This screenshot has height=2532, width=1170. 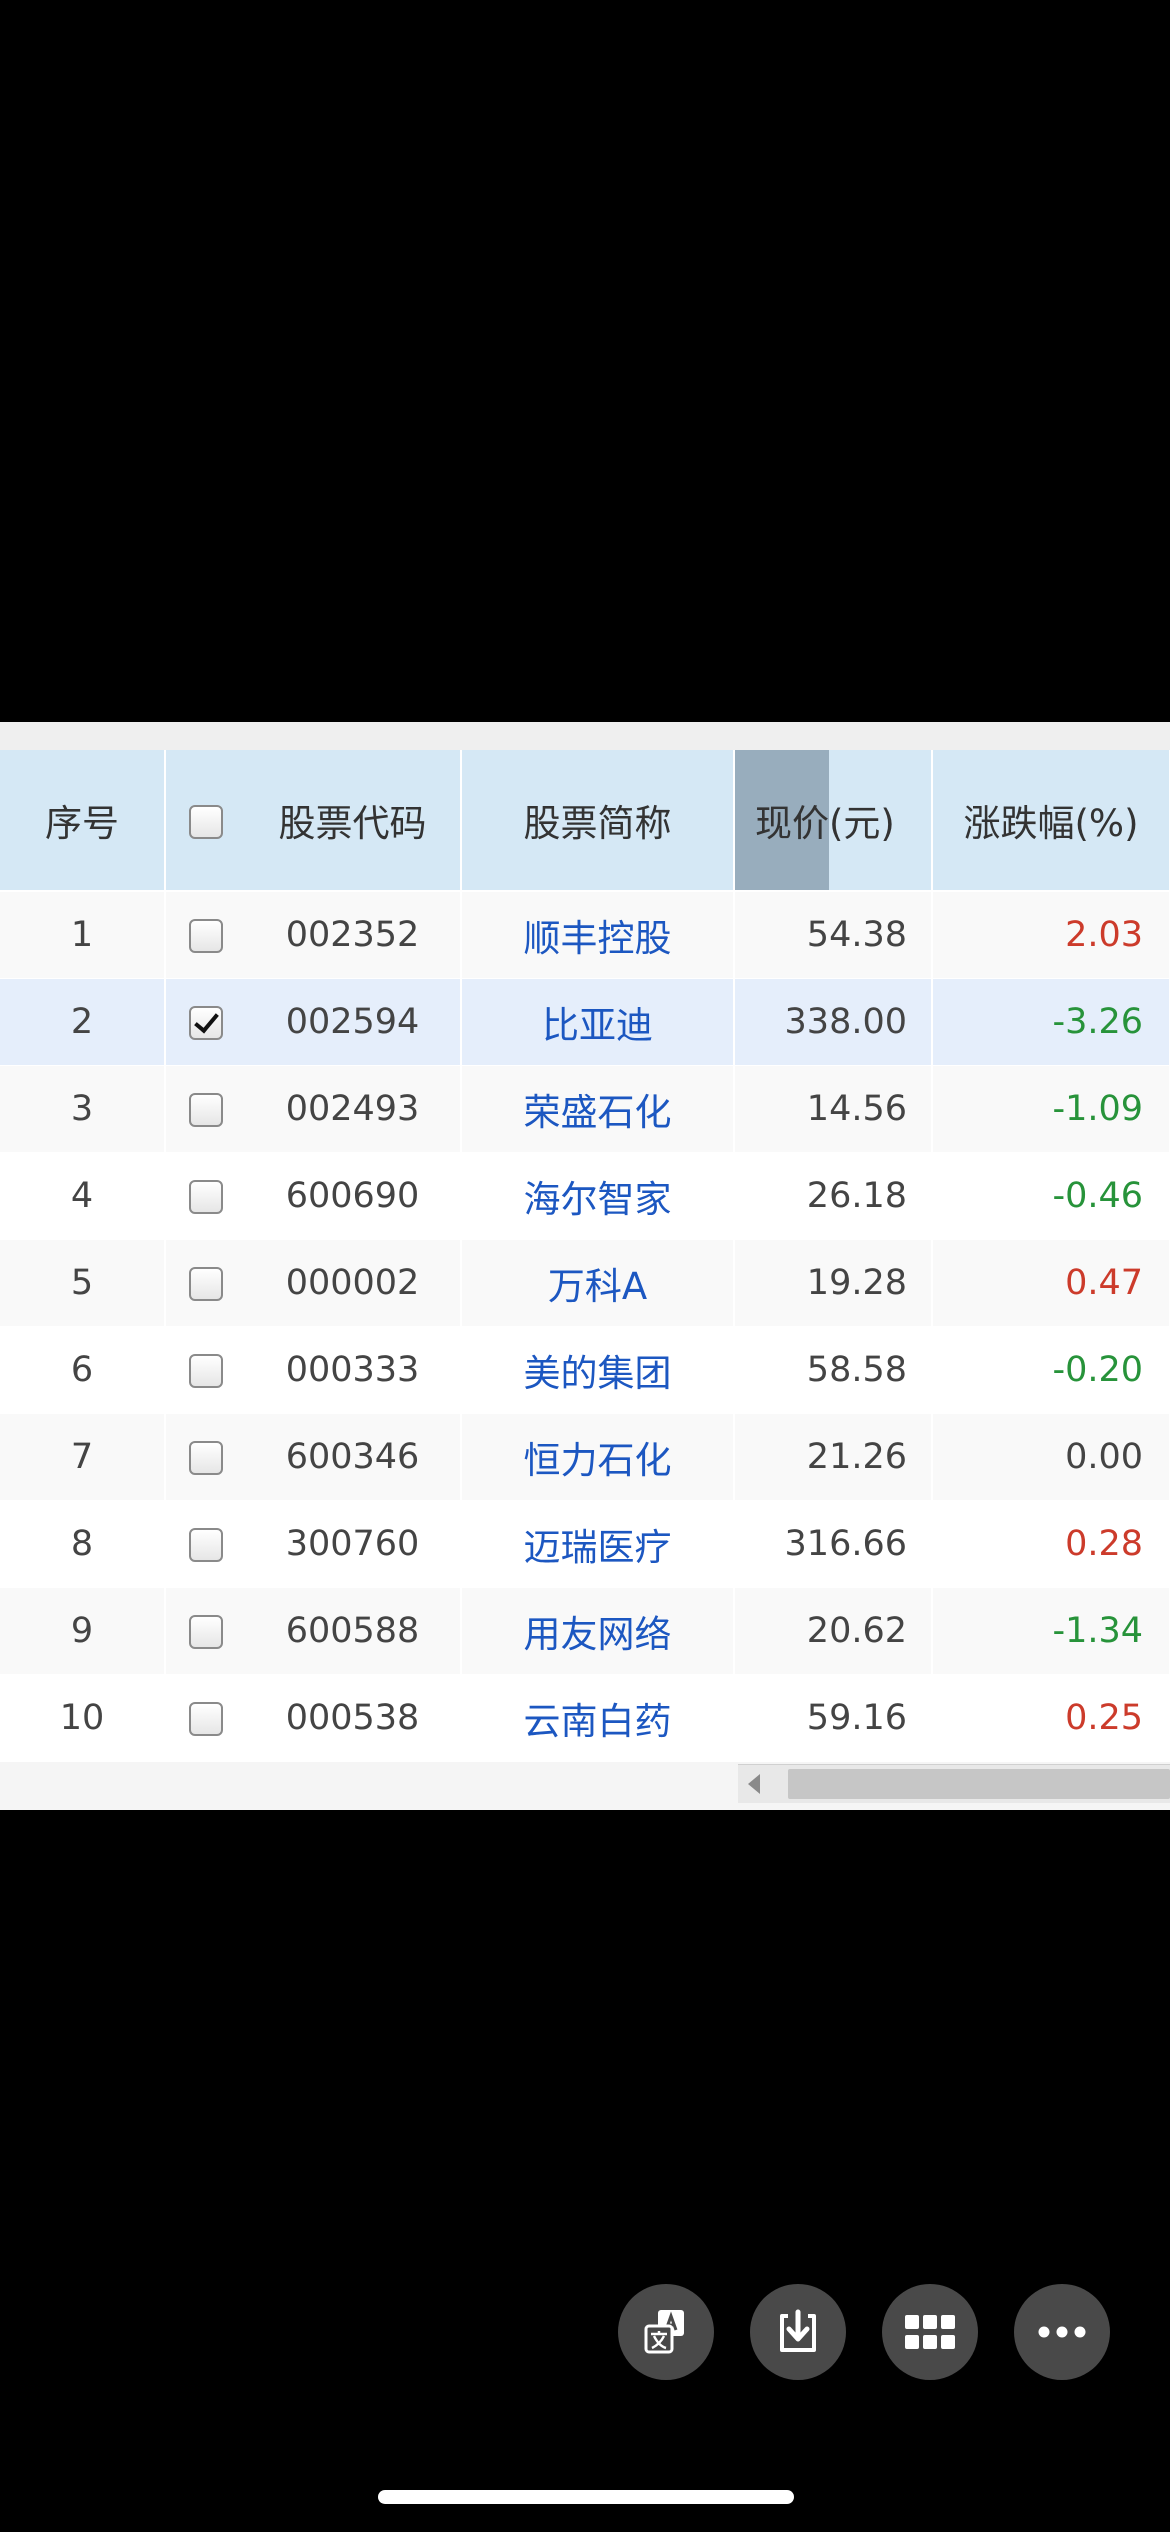 What do you see at coordinates (83, 935) in the screenshot?
I see `cell-seq: 1` at bounding box center [83, 935].